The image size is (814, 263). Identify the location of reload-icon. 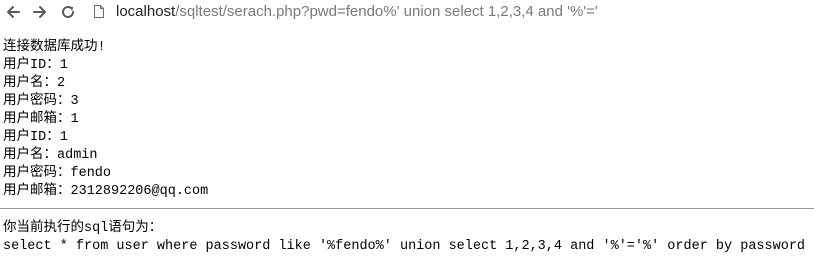
(68, 11).